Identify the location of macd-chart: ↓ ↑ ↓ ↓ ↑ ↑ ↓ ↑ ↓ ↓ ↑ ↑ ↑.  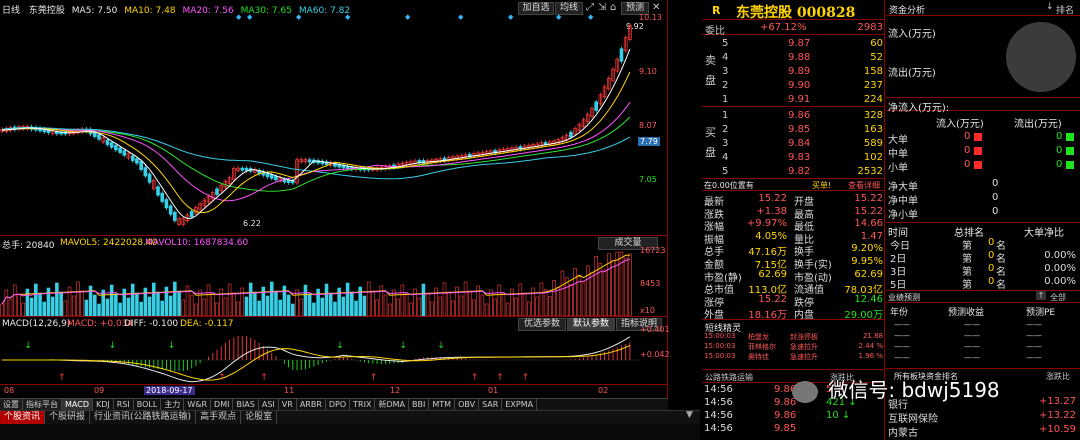
(320, 357).